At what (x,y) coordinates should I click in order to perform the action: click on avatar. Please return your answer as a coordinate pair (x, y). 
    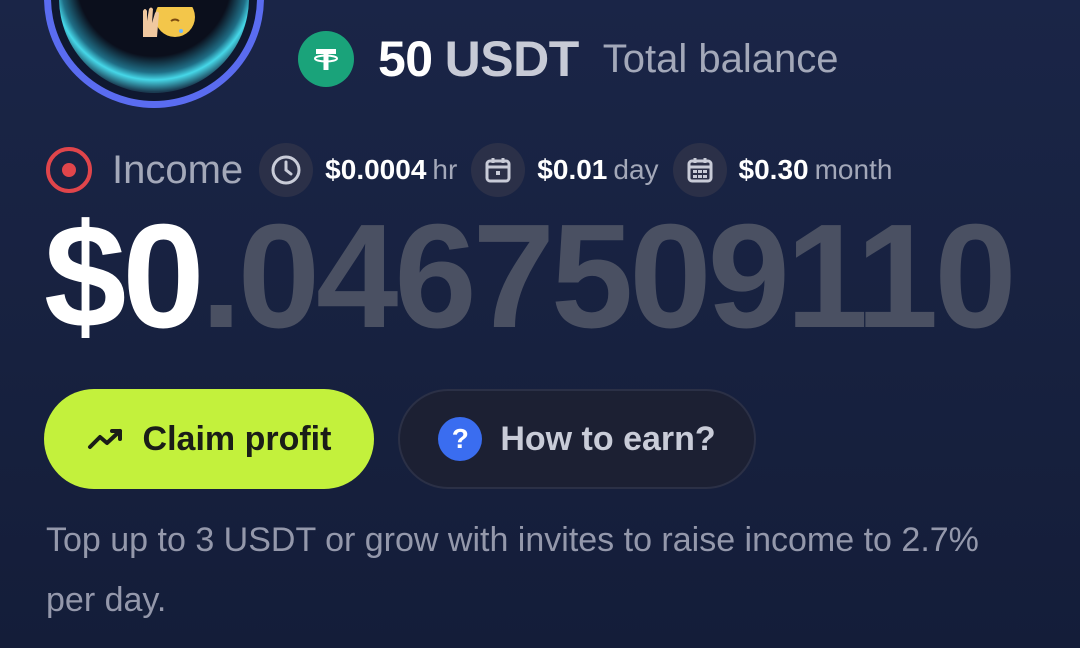
    Looking at the image, I should click on (154, 54).